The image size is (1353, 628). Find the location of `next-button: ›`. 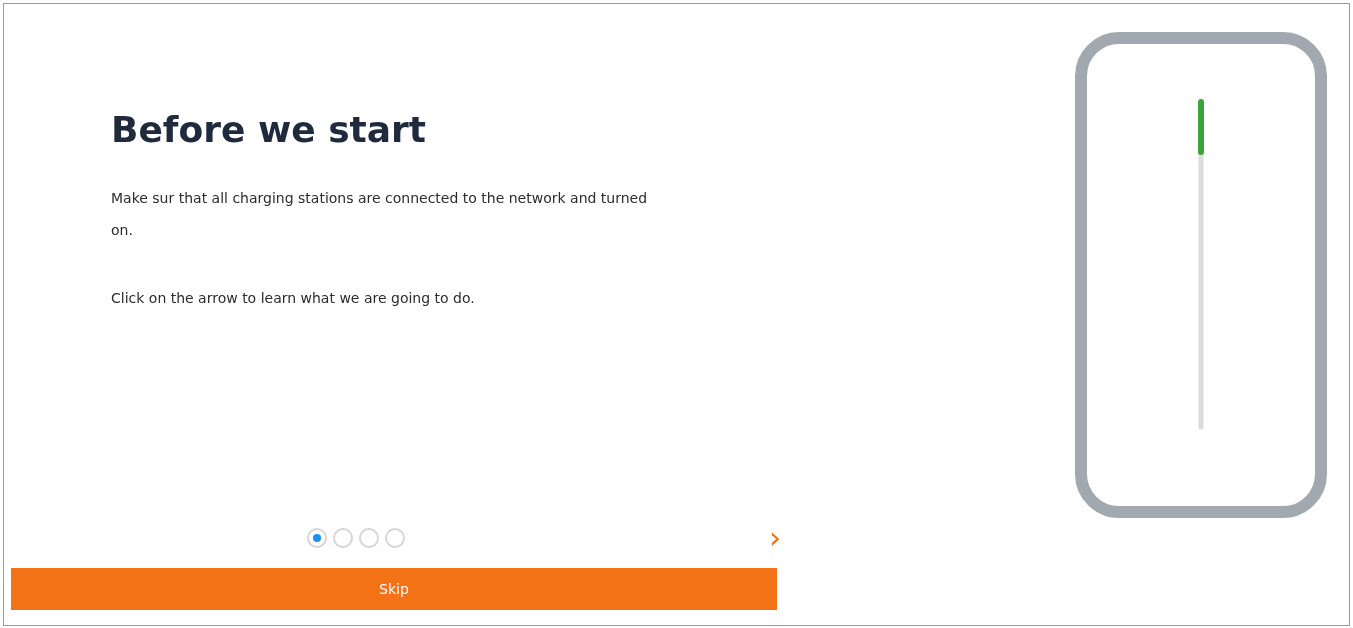

next-button: › is located at coordinates (775, 538).